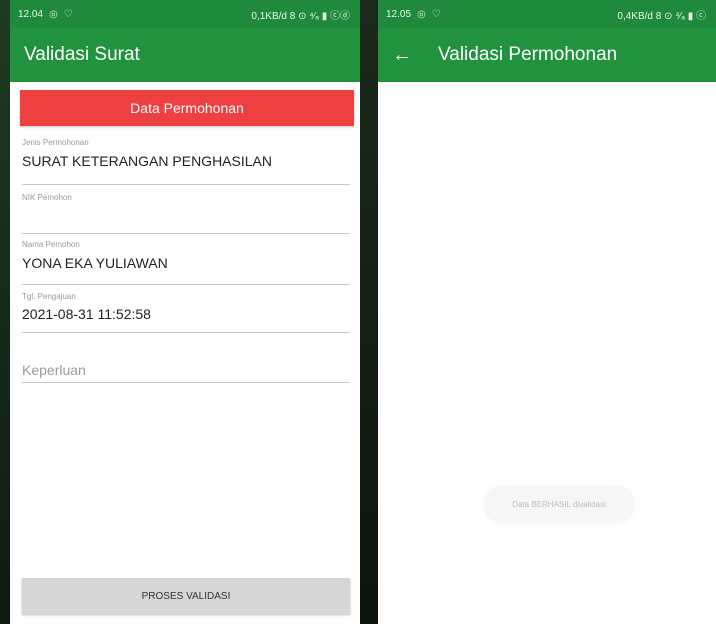  I want to click on field-keperluan: Keperluan, so click(186, 372).